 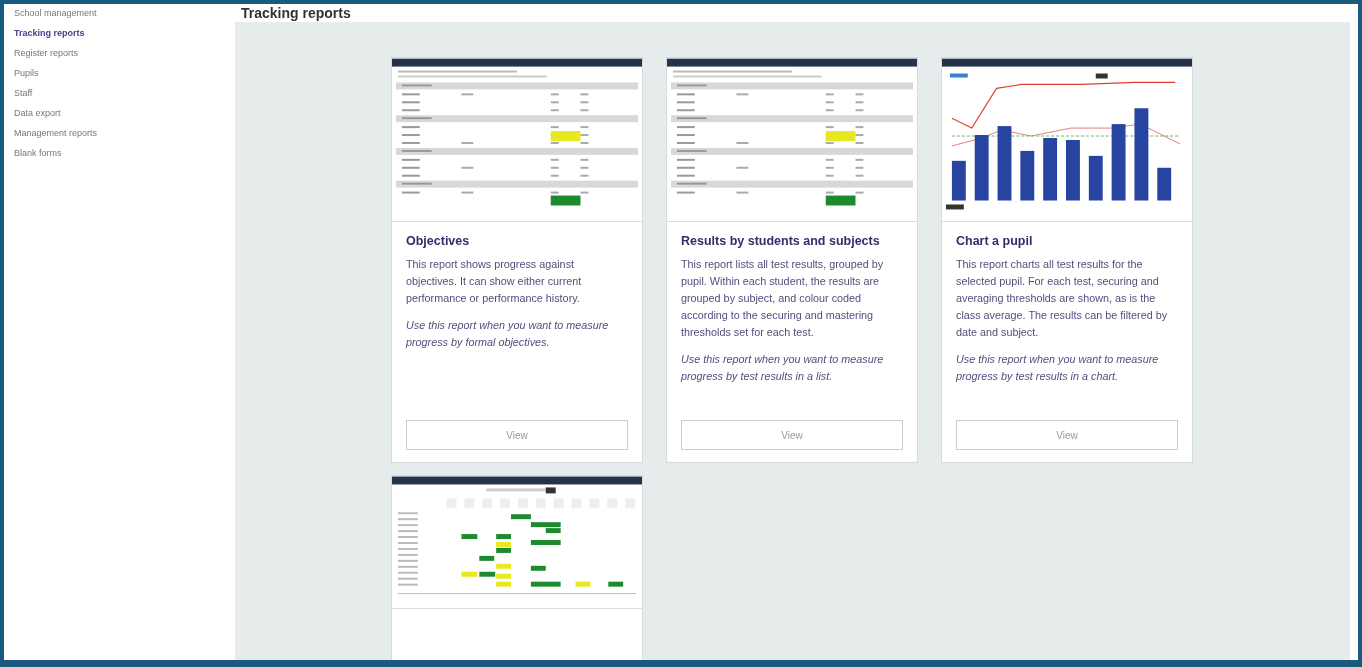 What do you see at coordinates (995, 241) in the screenshot?
I see `card-title: Chart a pupil` at bounding box center [995, 241].